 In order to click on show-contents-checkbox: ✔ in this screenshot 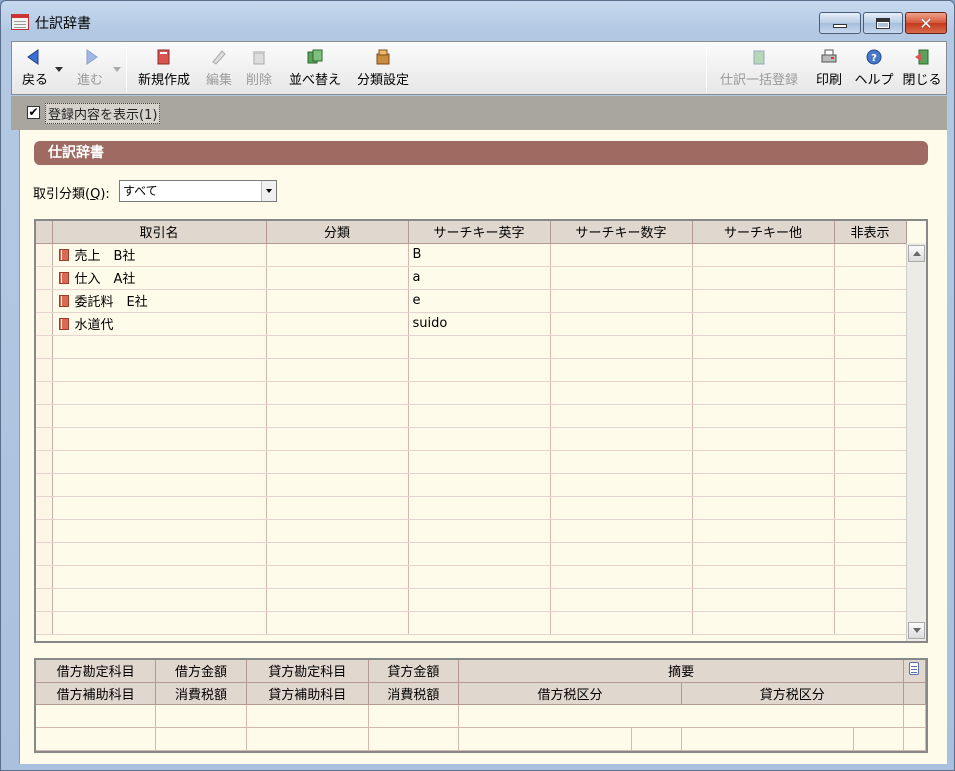, I will do `click(33, 112)`.